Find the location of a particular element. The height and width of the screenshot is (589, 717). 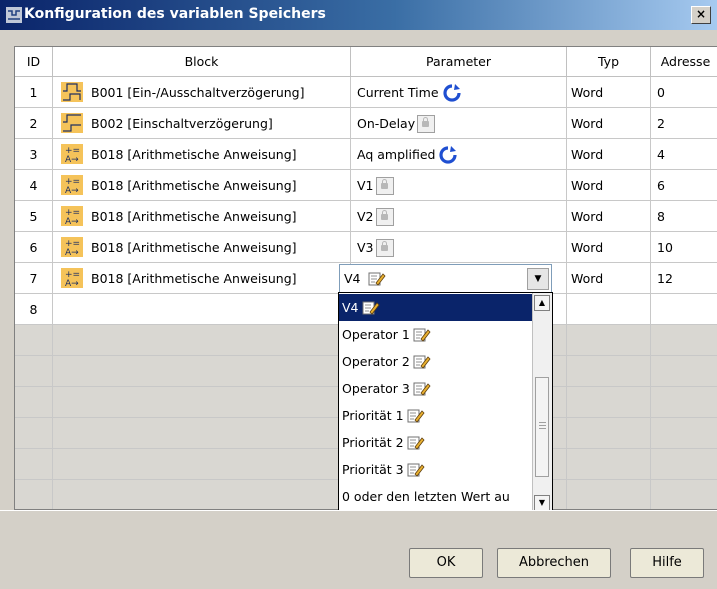

option-label: 0 oder den letzten Wert au is located at coordinates (426, 496).